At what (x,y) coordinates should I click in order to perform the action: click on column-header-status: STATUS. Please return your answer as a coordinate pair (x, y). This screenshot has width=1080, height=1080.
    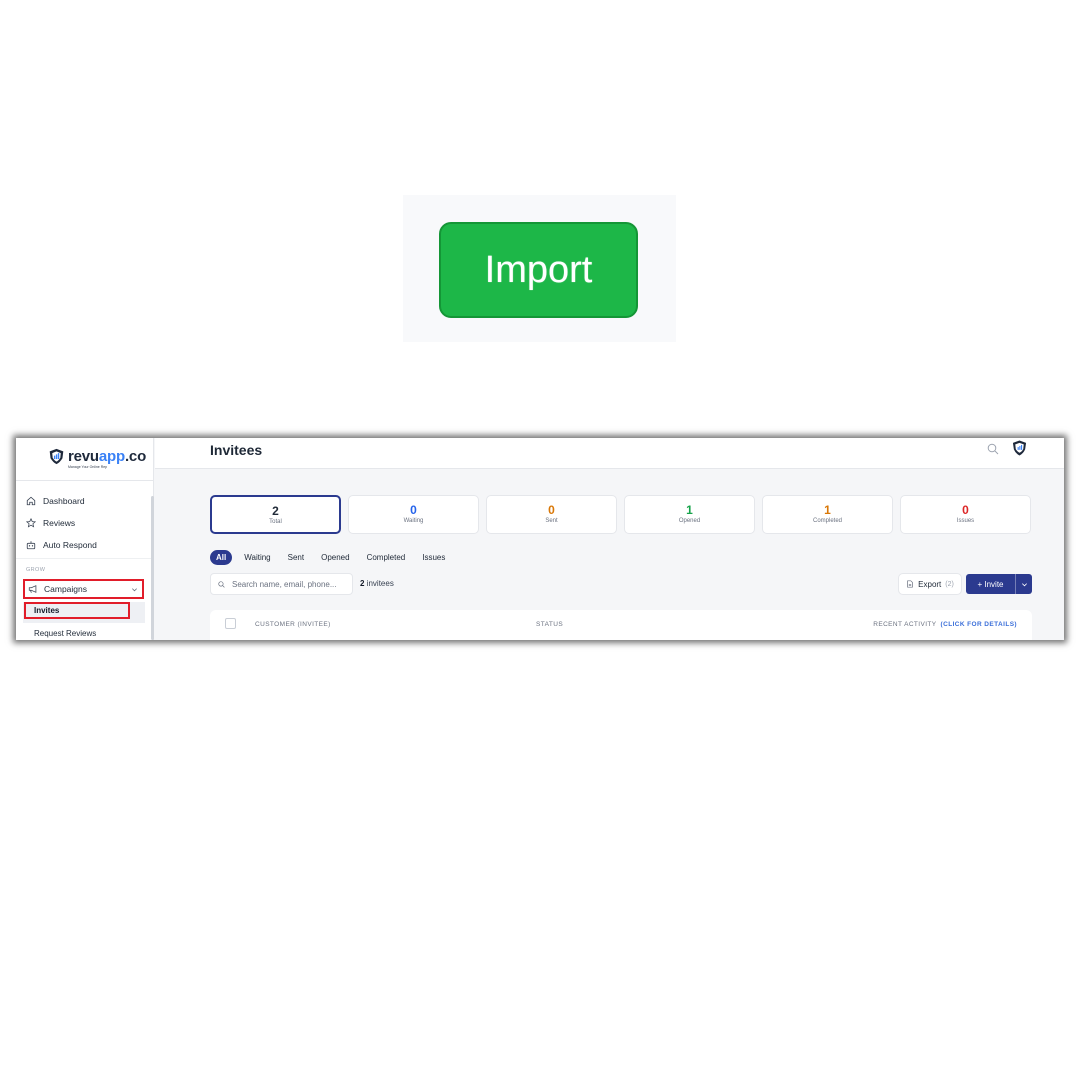
    Looking at the image, I should click on (549, 624).